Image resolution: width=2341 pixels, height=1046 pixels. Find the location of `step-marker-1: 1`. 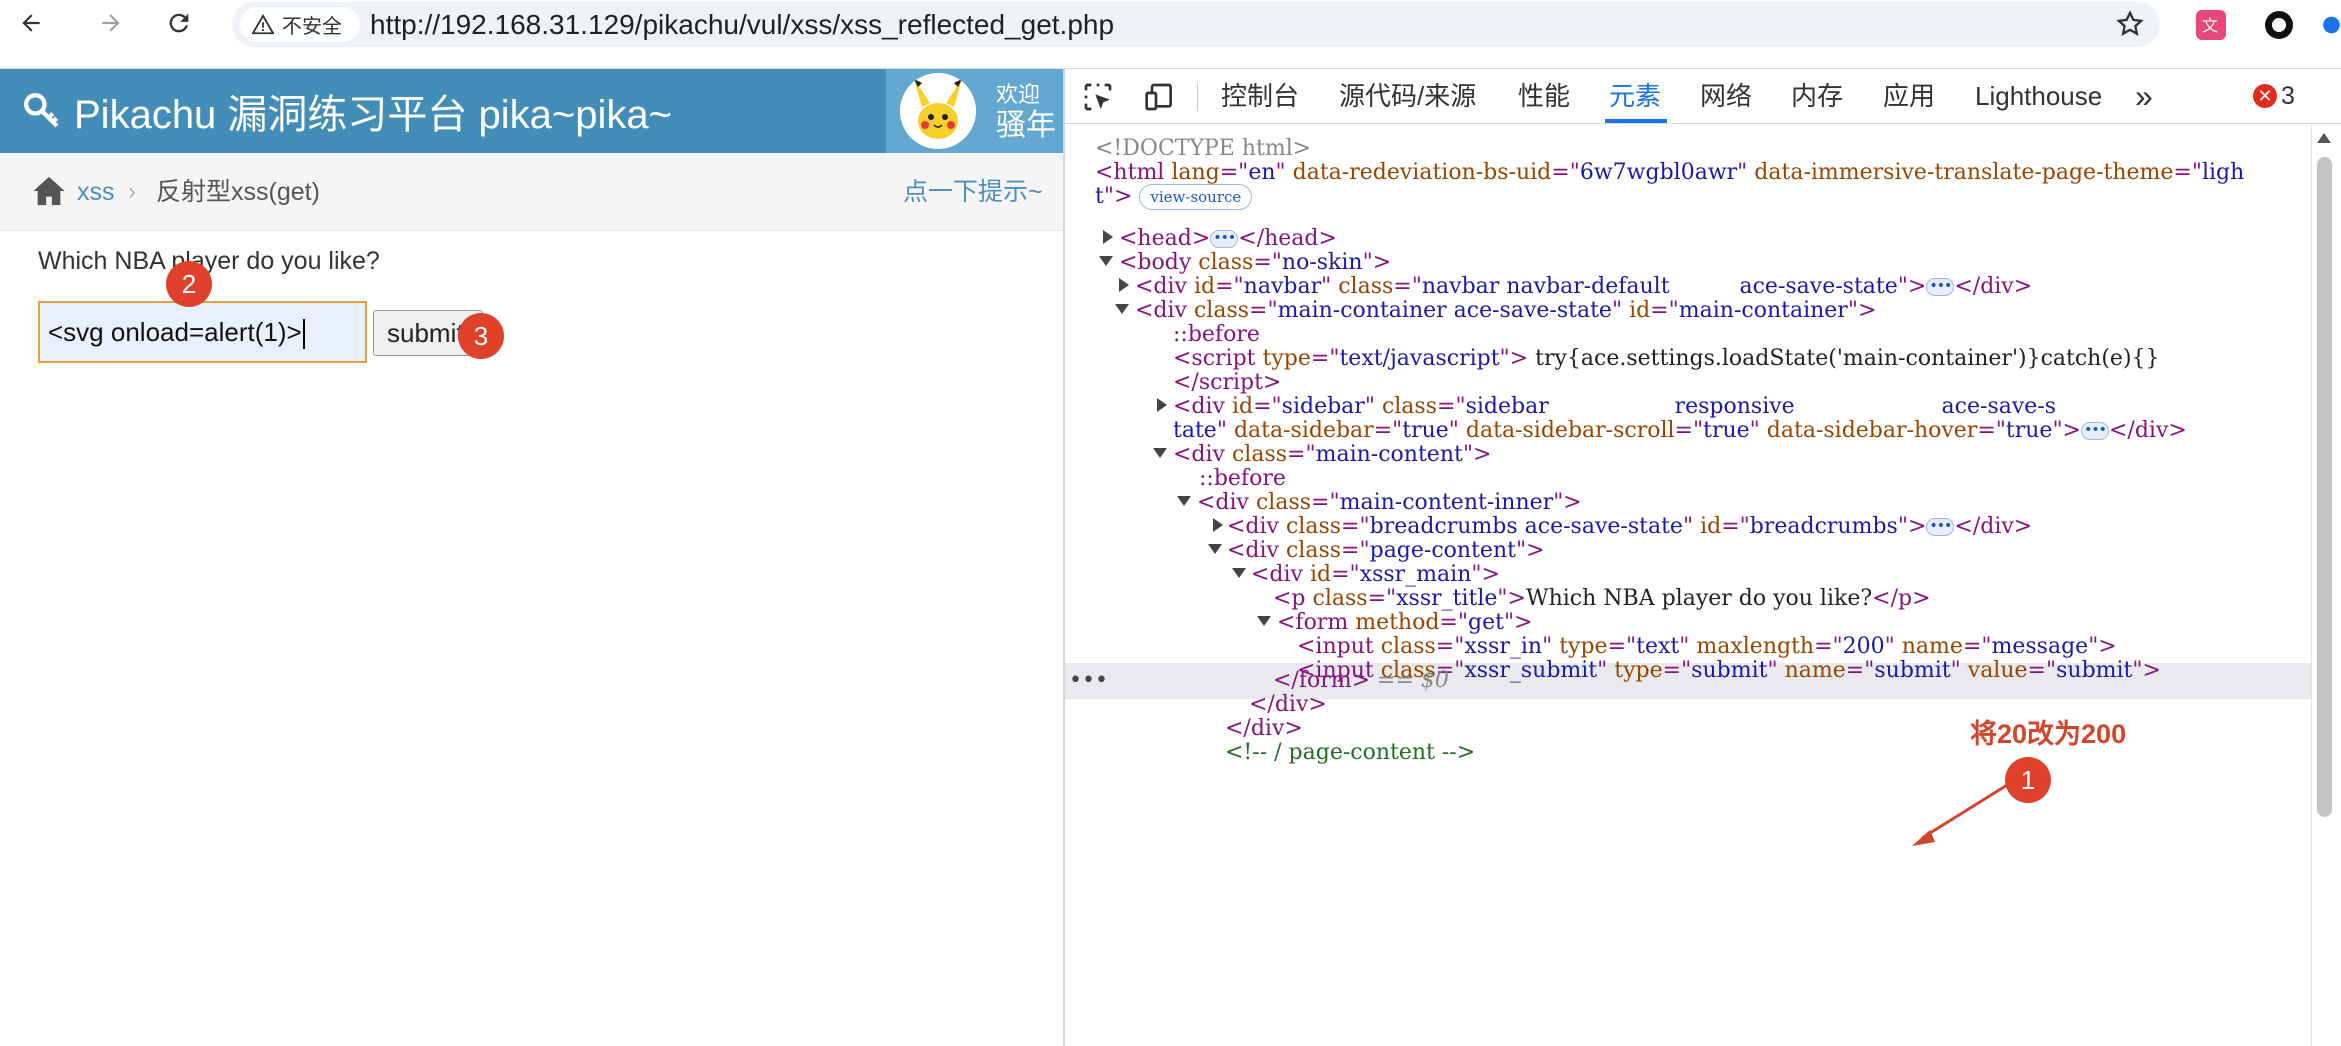

step-marker-1: 1 is located at coordinates (2028, 780).